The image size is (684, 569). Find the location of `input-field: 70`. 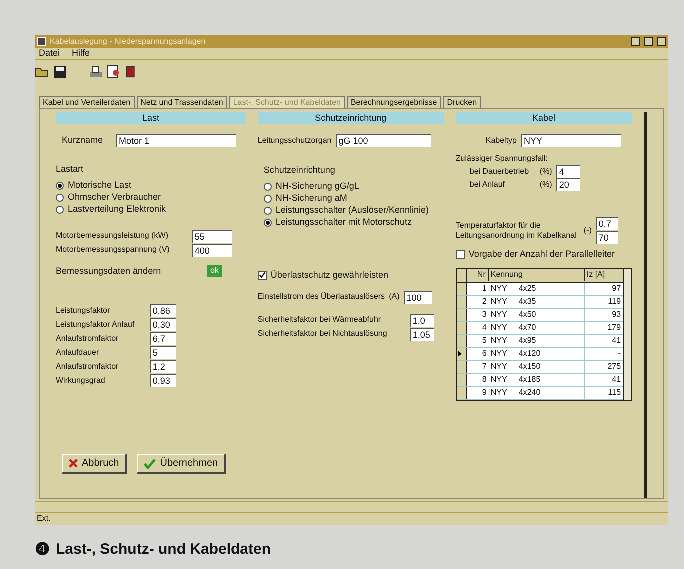

input-field: 70 is located at coordinates (607, 237).